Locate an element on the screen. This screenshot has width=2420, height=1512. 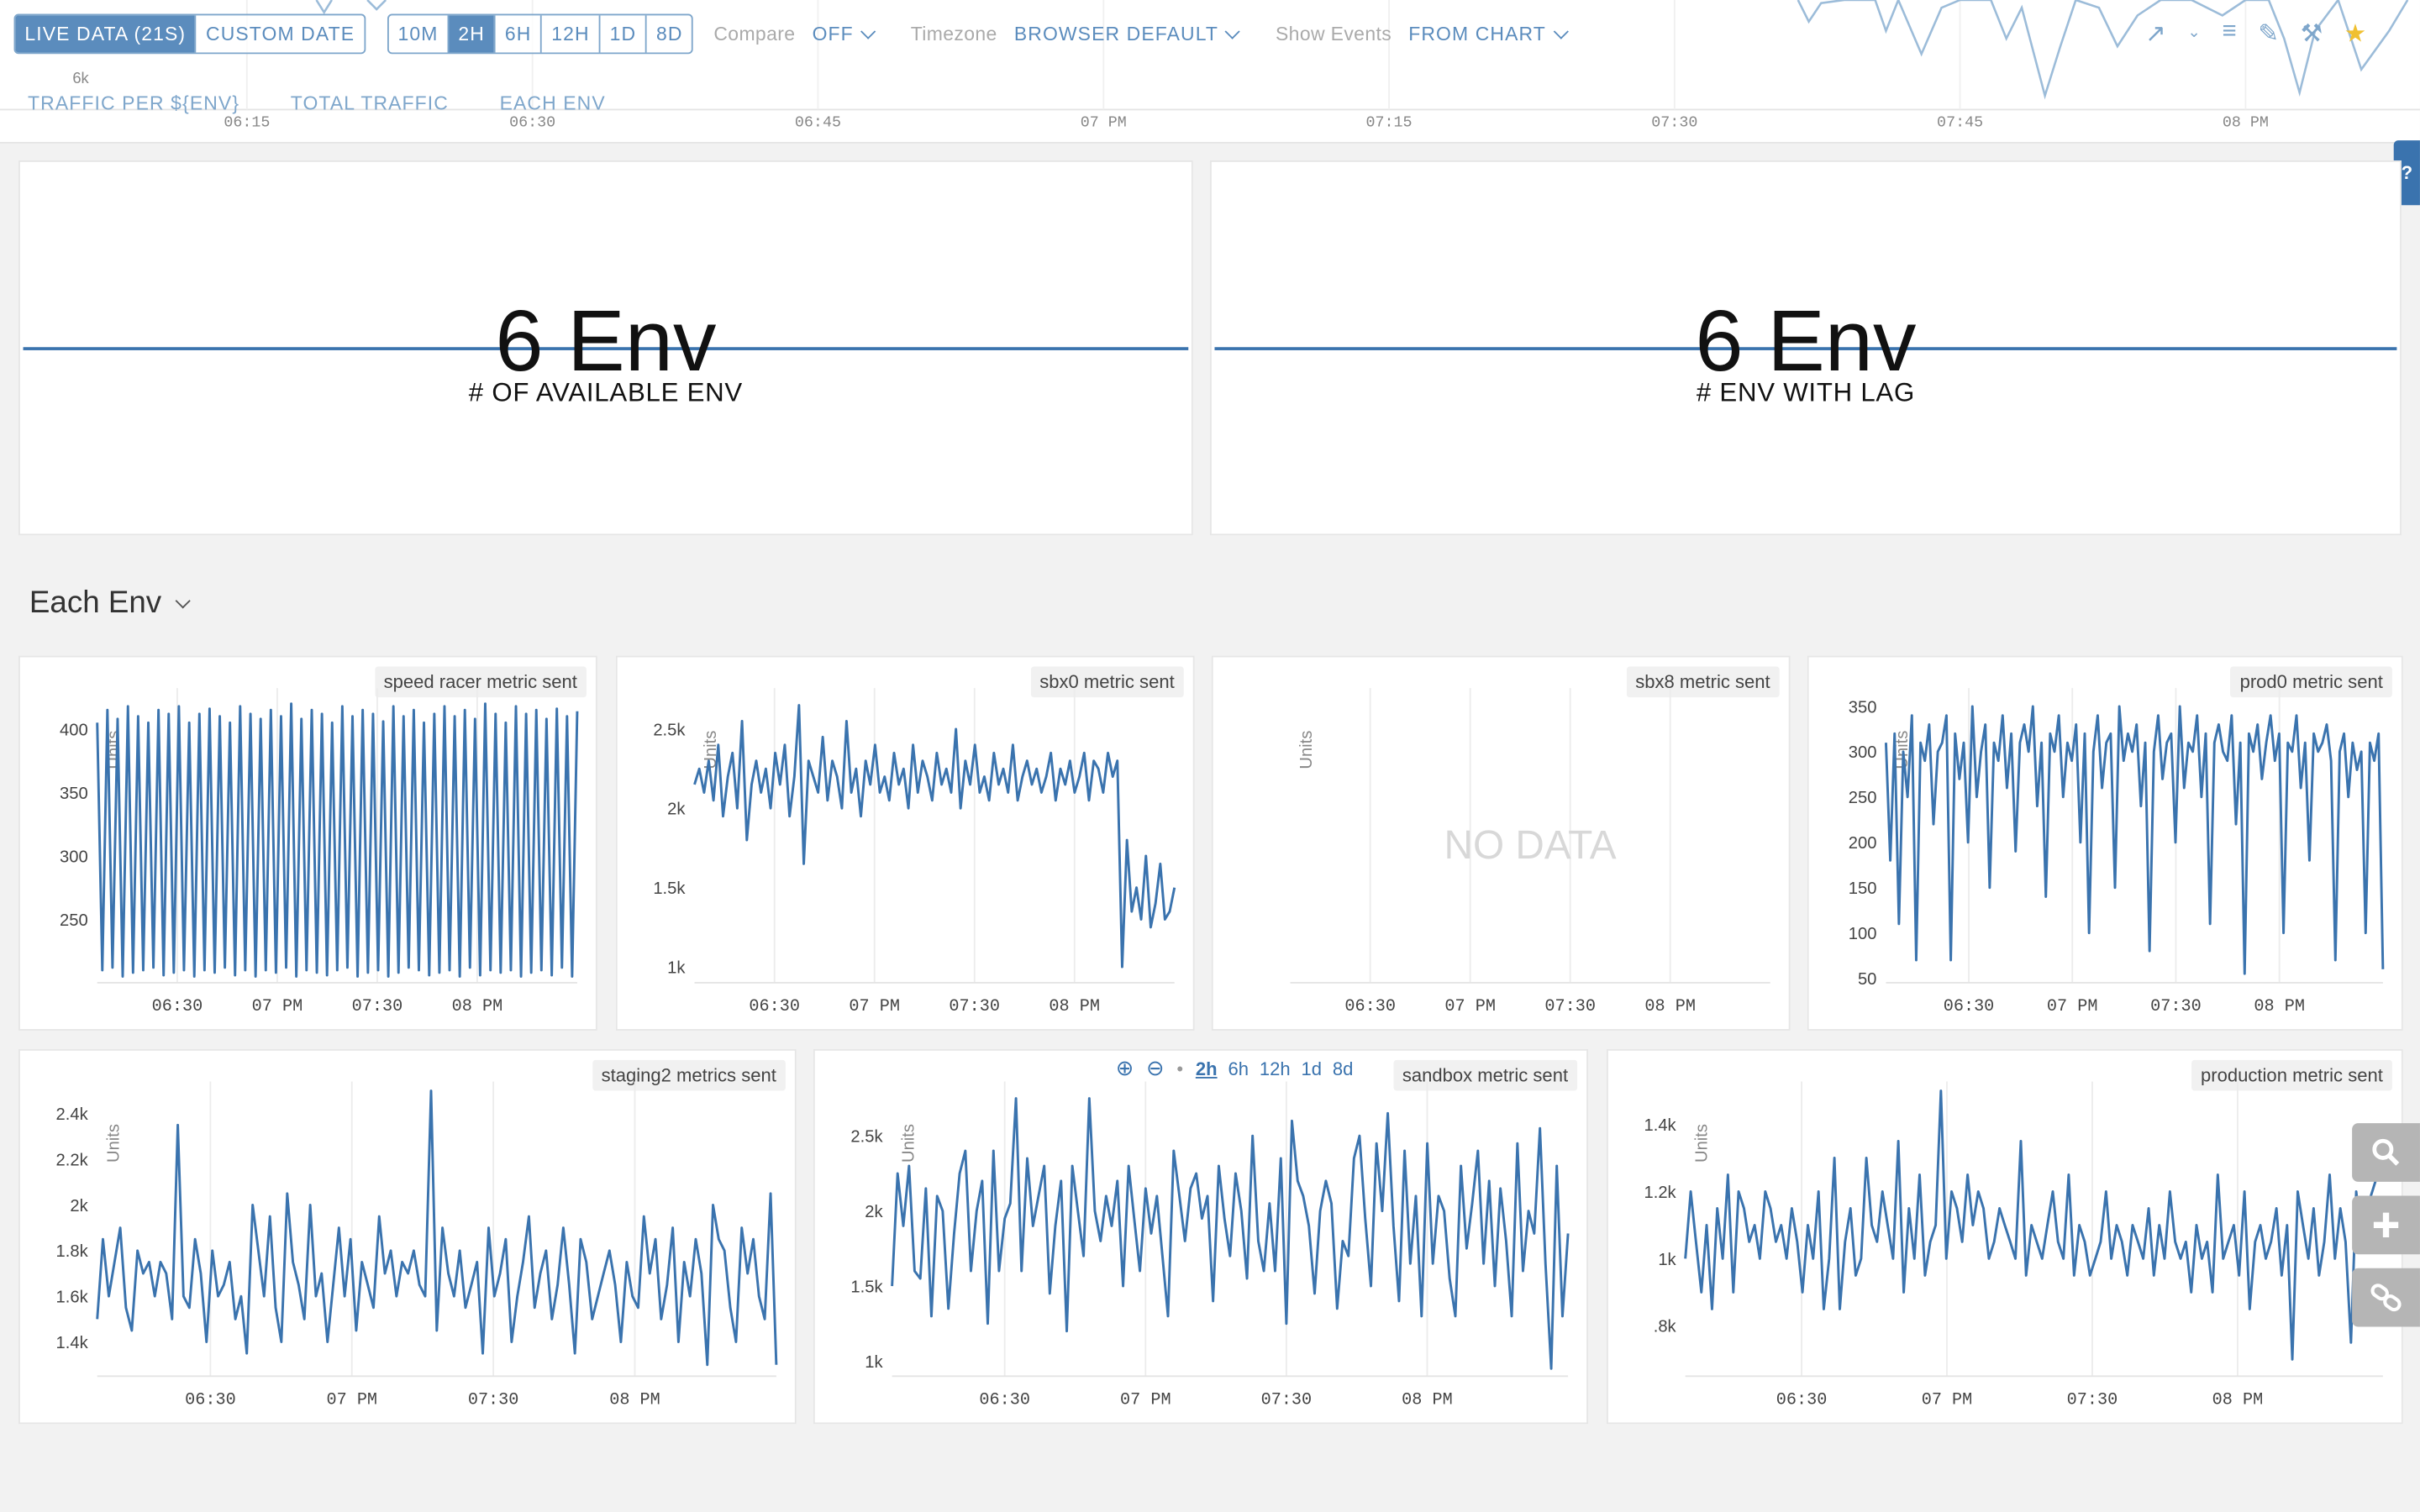
search-icon is located at coordinates (2386, 1152).